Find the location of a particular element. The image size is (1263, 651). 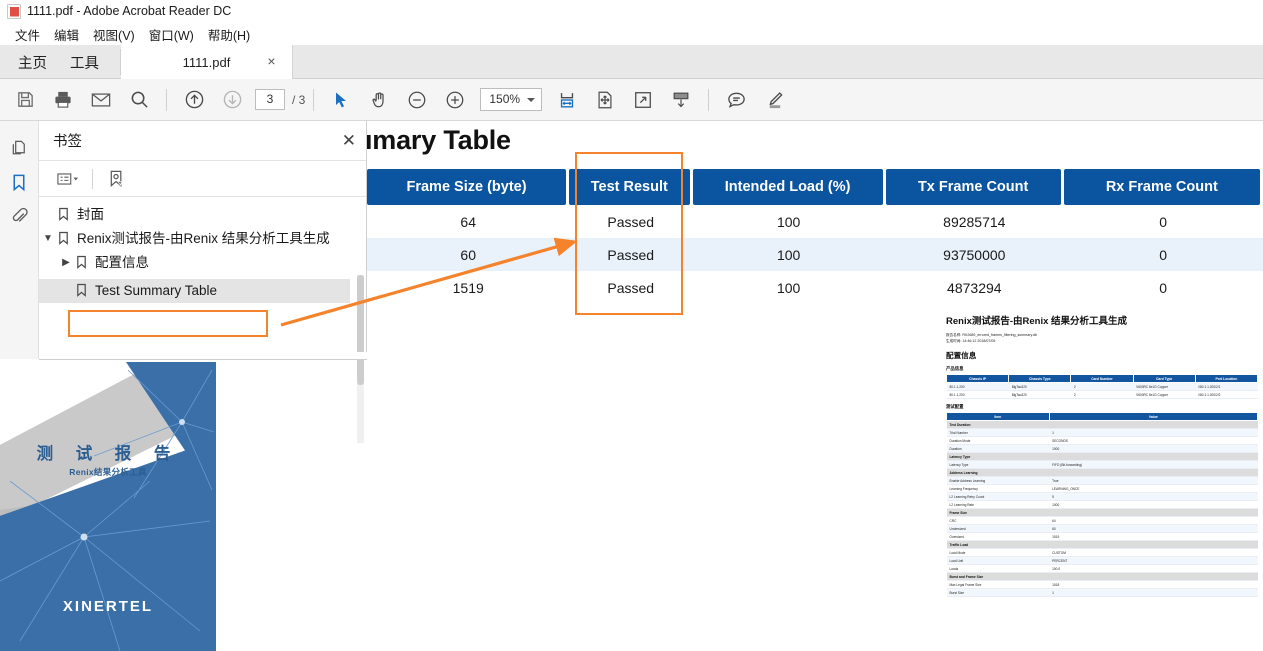

preview-config-section-row: Frame Size is located at coordinates (1102, 513).